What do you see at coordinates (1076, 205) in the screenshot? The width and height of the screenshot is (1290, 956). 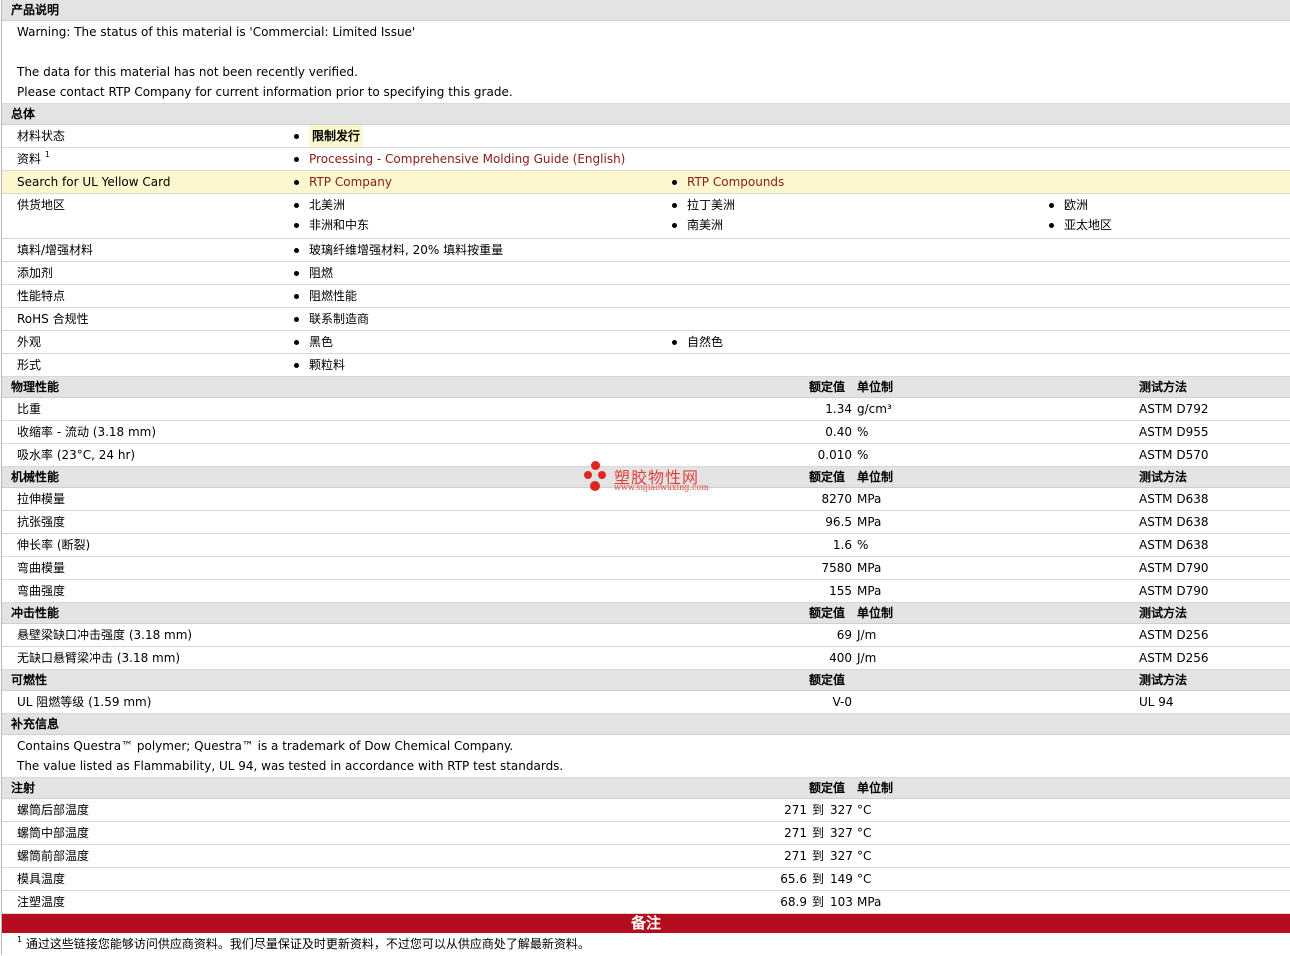 I see `region-item: 欧洲` at bounding box center [1076, 205].